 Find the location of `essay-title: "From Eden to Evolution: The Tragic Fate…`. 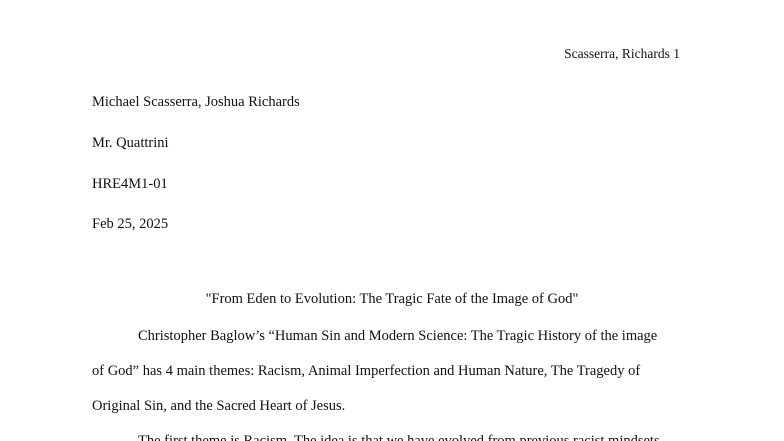

essay-title: "From Eden to Evolution: The Tragic Fate… is located at coordinates (392, 299).